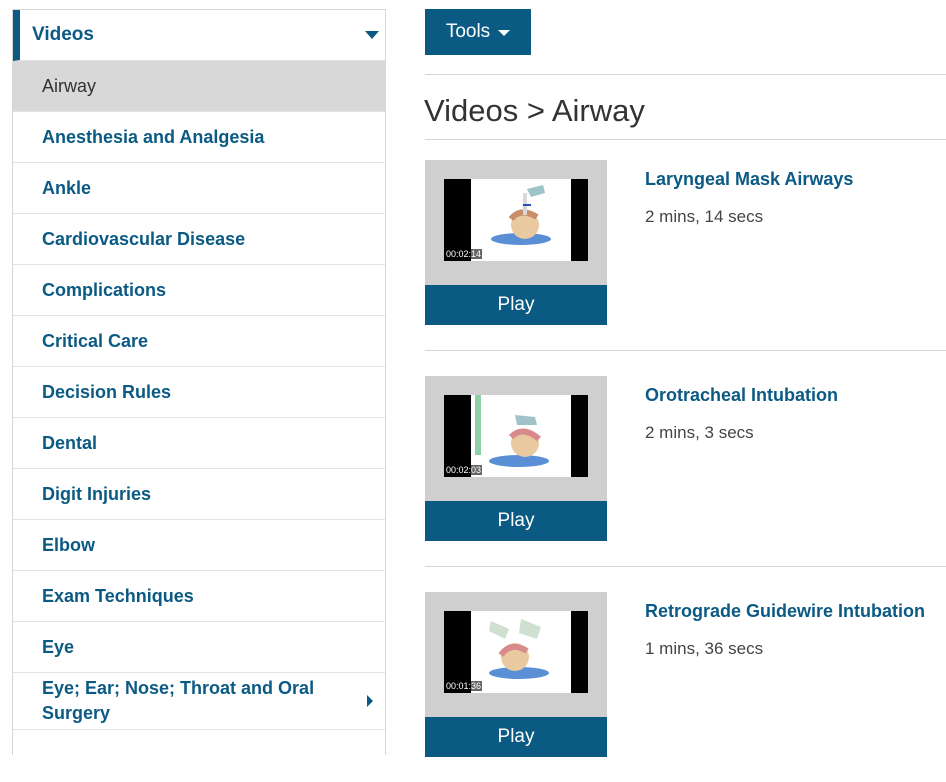  Describe the element at coordinates (153, 136) in the screenshot. I see `sidebar-item-label: Anesthesia and Analgesia` at that location.